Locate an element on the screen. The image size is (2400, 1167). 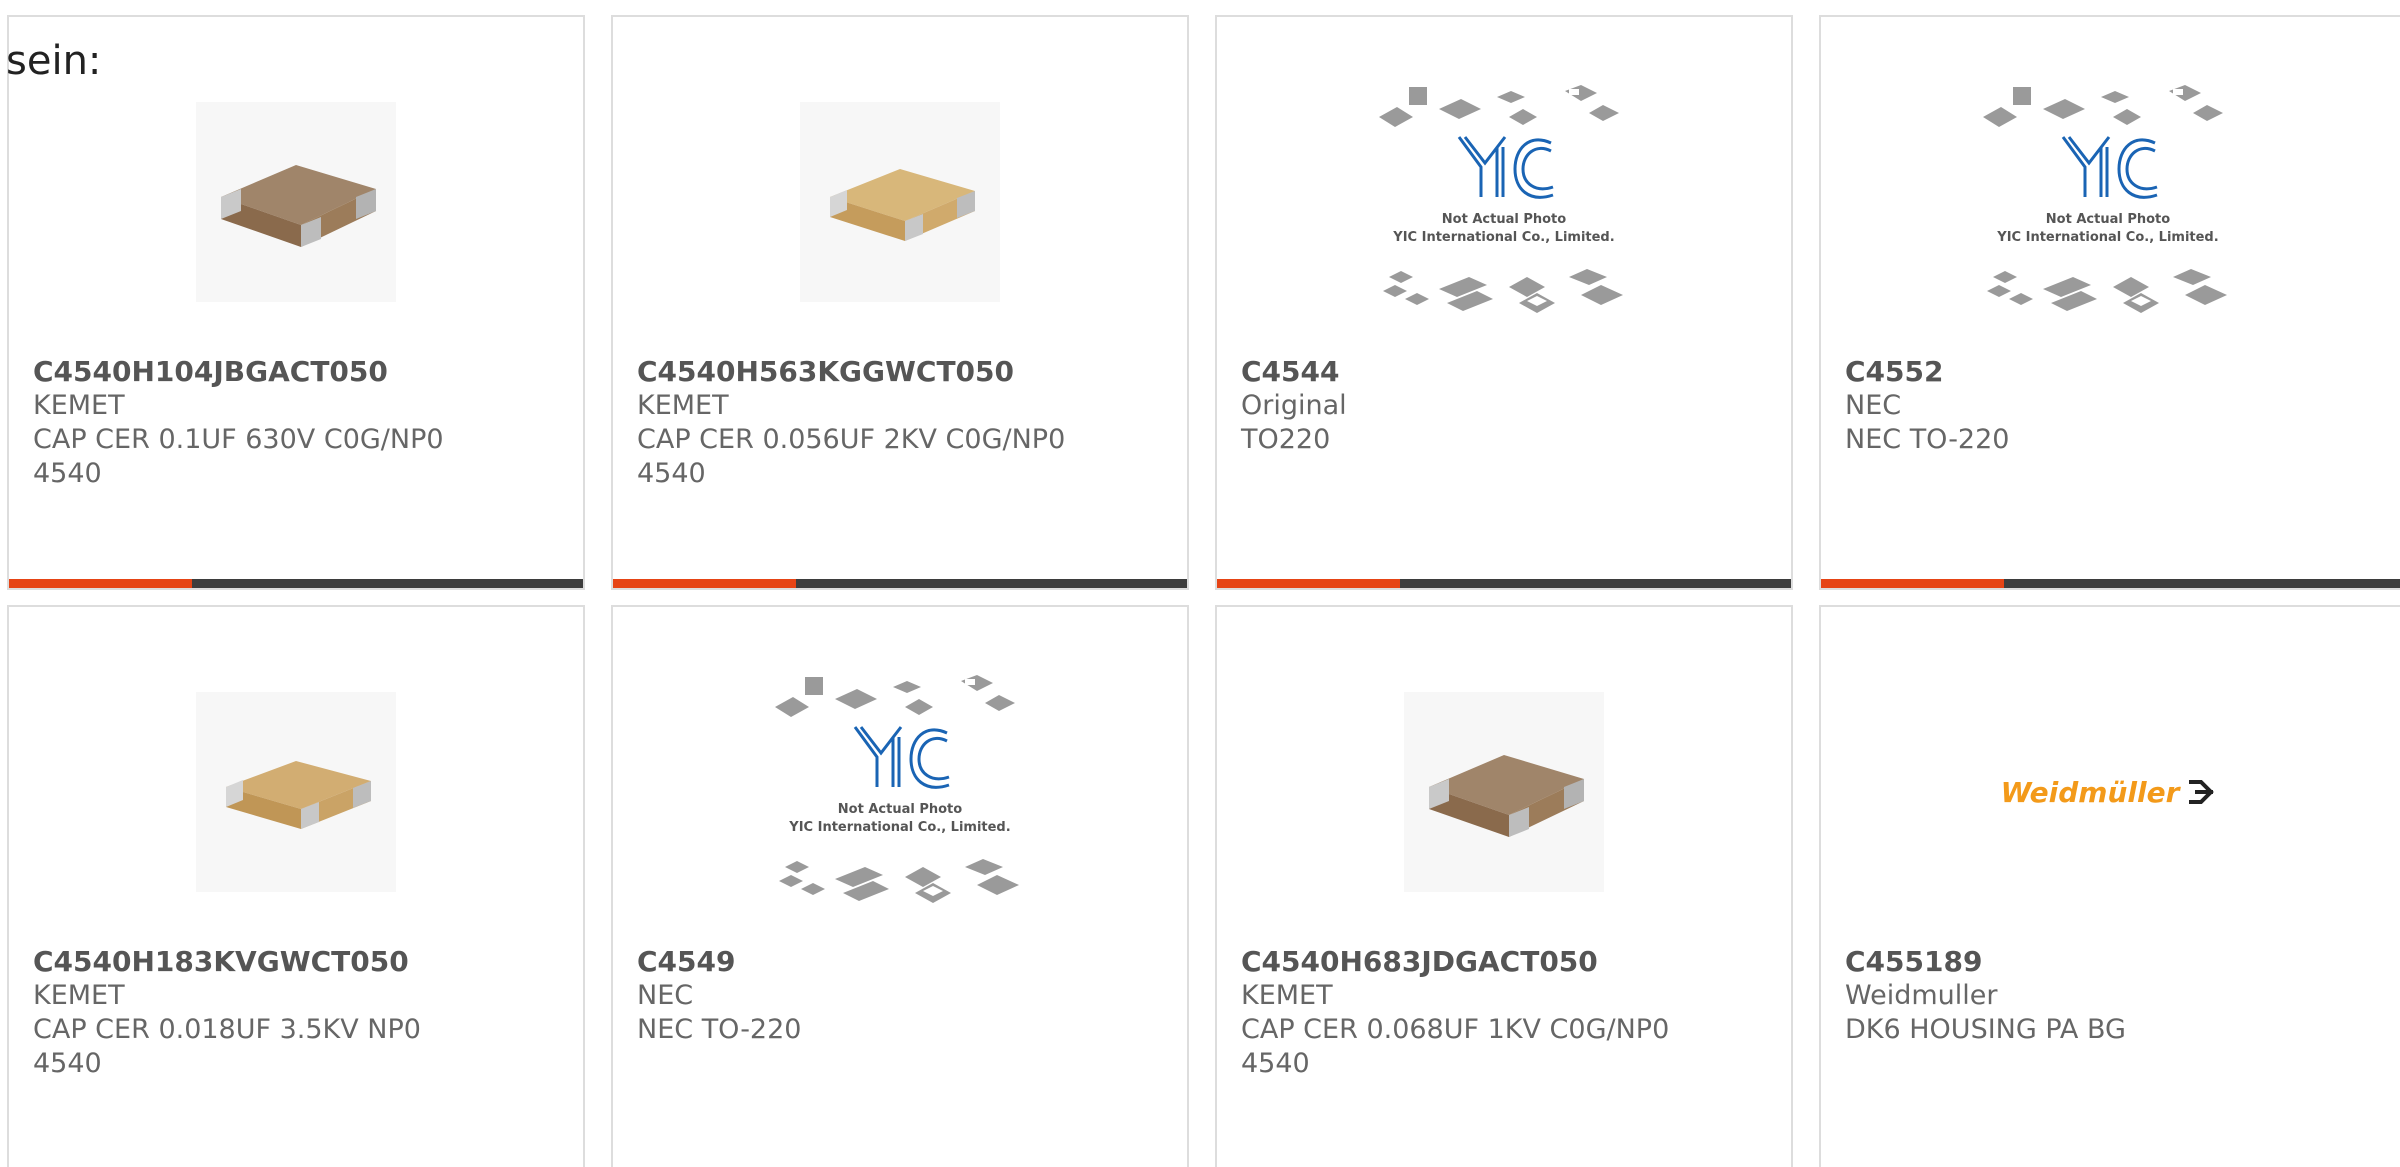
product-image: Weidmüller is located at coordinates (2108, 792).